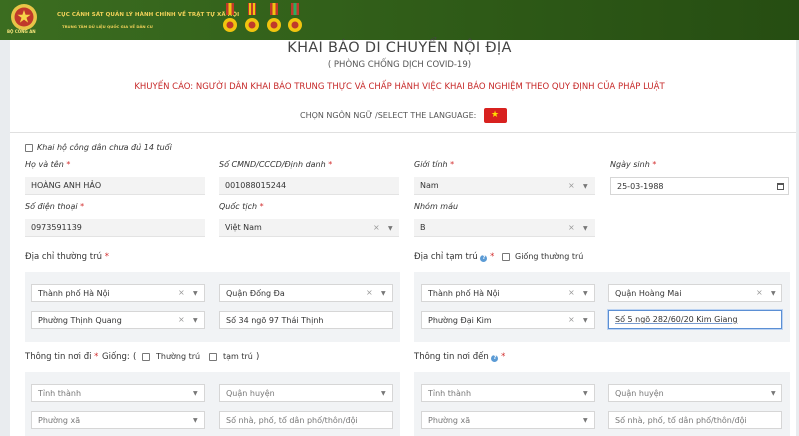 The image size is (799, 436). Describe the element at coordinates (434, 164) in the screenshot. I see `gender-label: Giới tính *` at that location.